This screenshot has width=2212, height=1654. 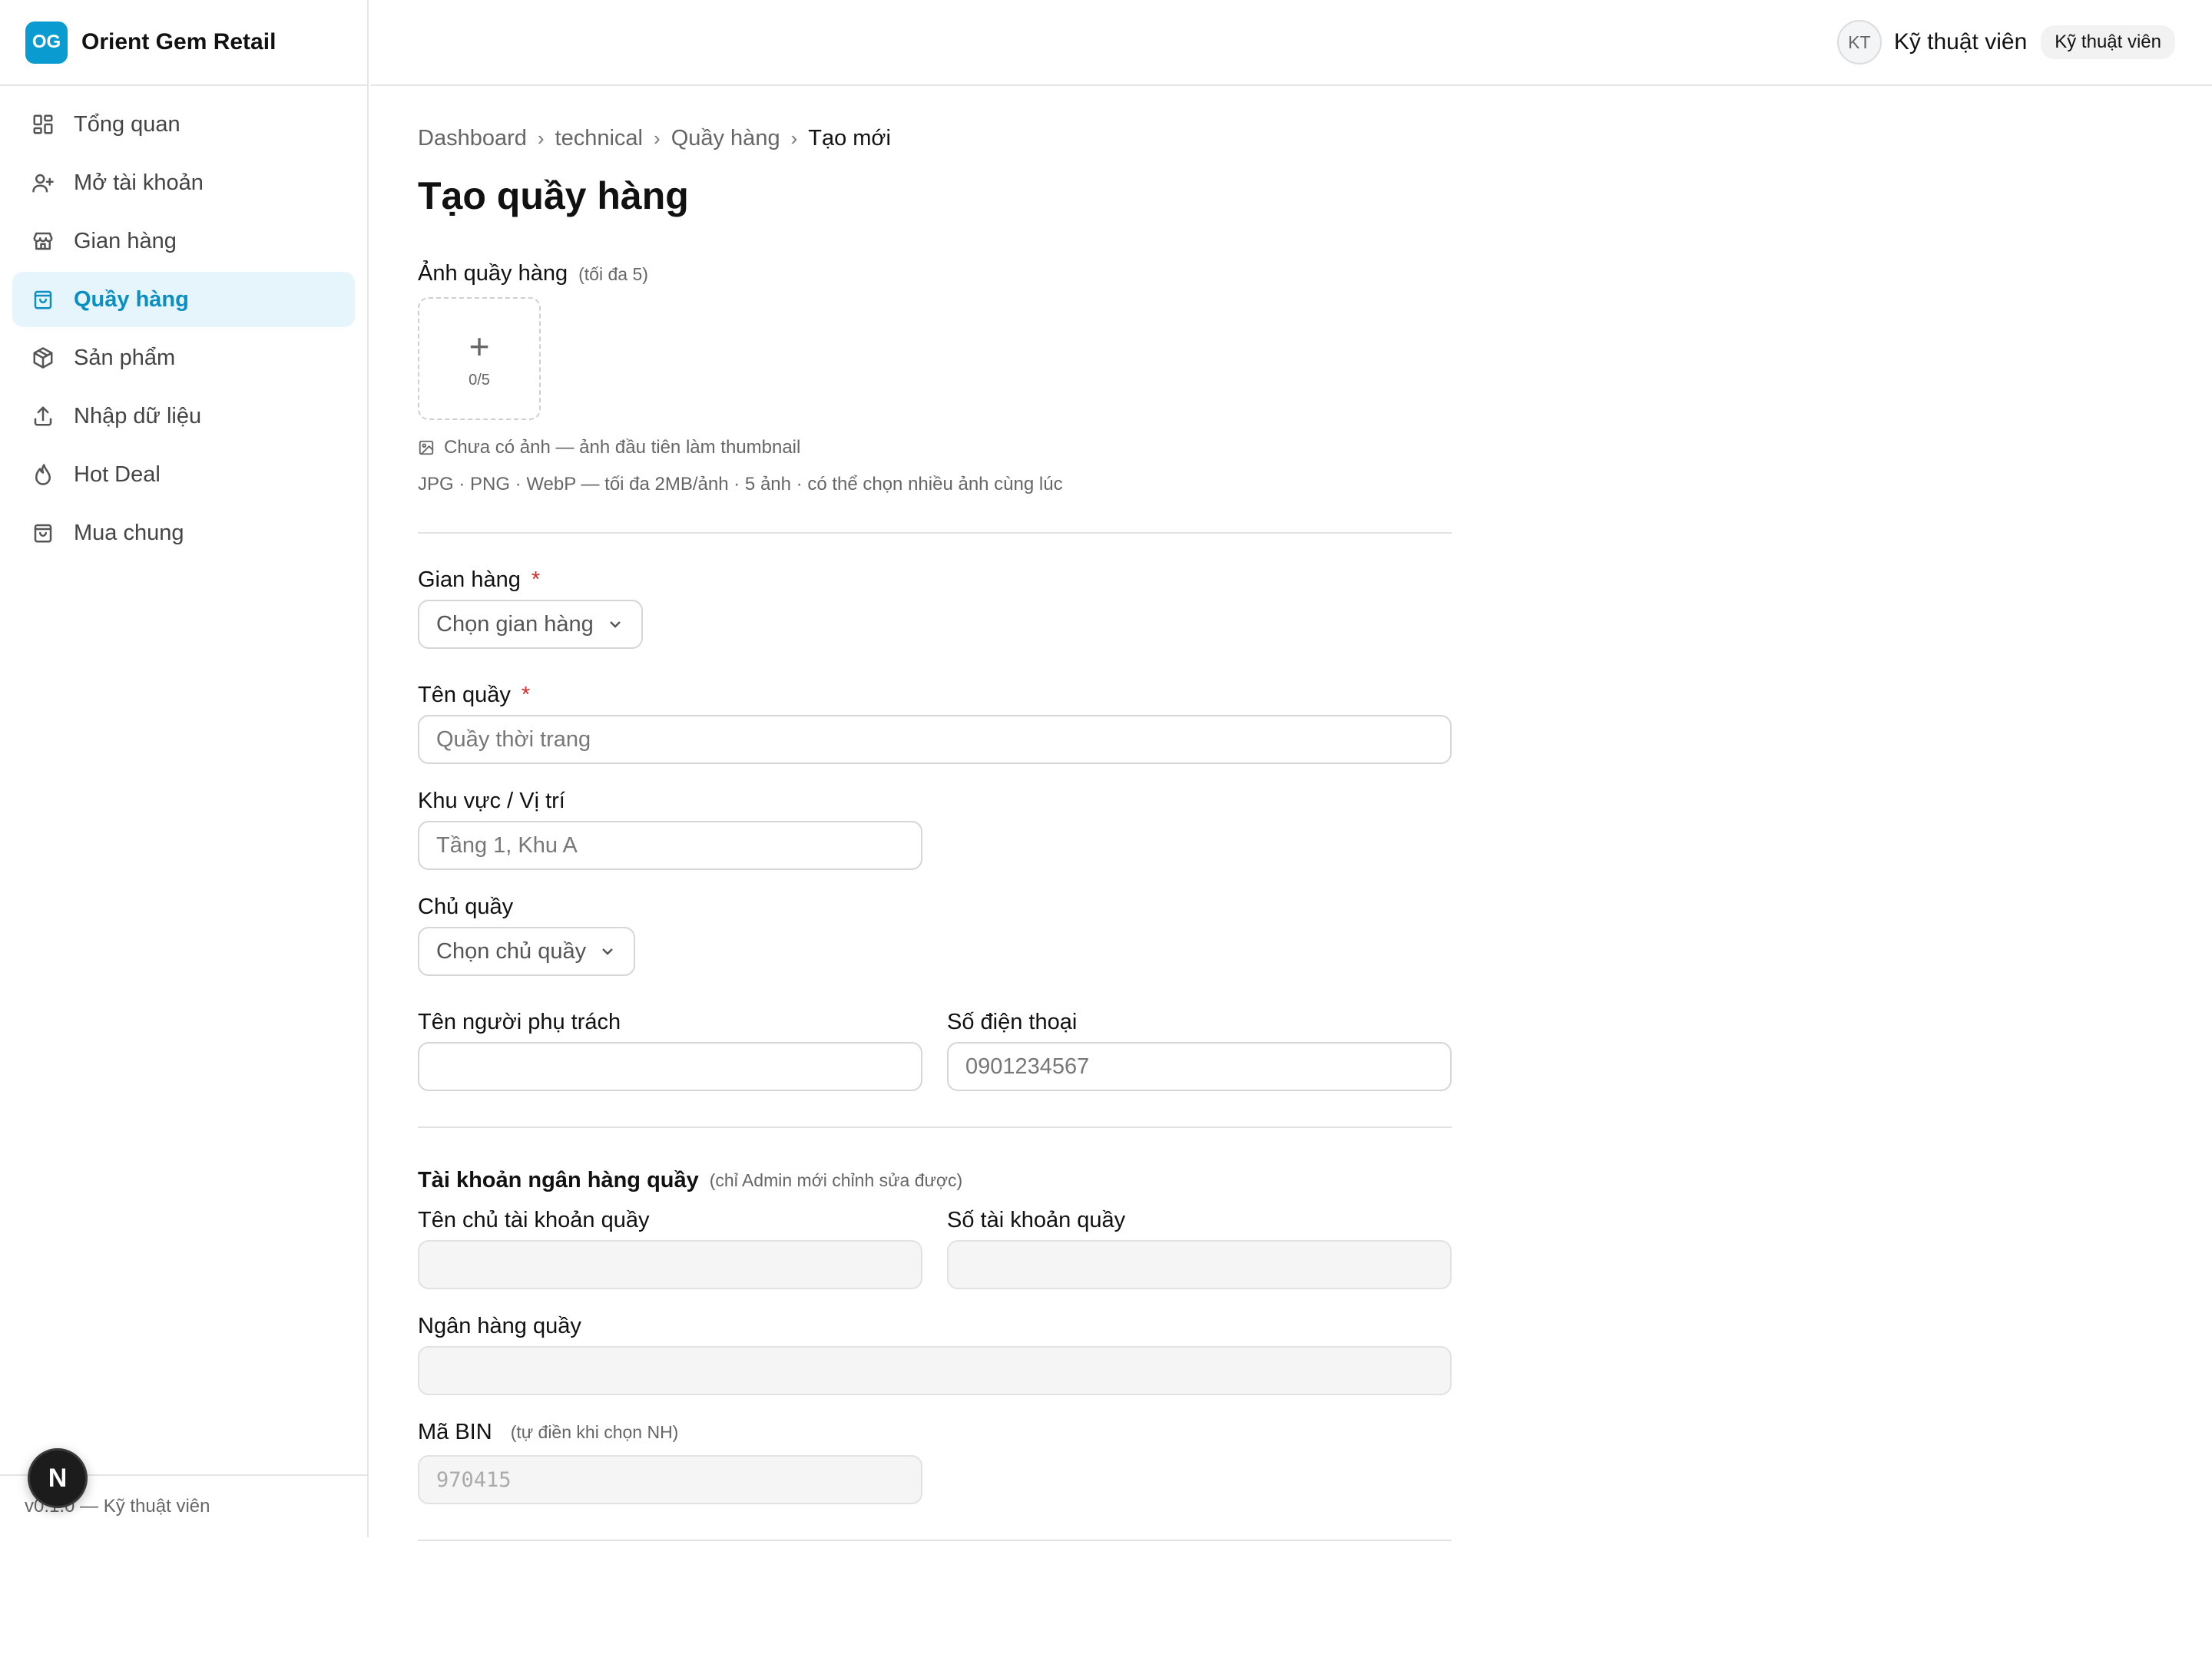 What do you see at coordinates (935, 447) in the screenshot?
I see `upload-note: Chưa có ảnh — ảnh đầu tiên làm thumbnail` at bounding box center [935, 447].